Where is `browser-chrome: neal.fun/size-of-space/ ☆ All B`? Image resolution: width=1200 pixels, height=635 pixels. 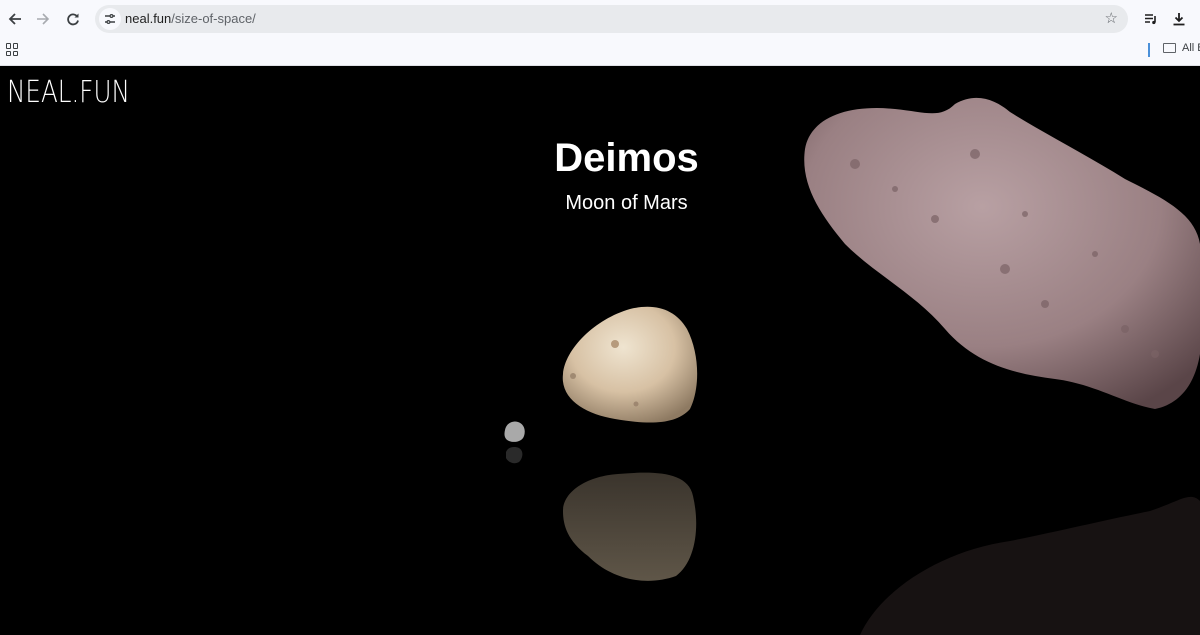 browser-chrome: neal.fun/size-of-space/ ☆ All B is located at coordinates (600, 33).